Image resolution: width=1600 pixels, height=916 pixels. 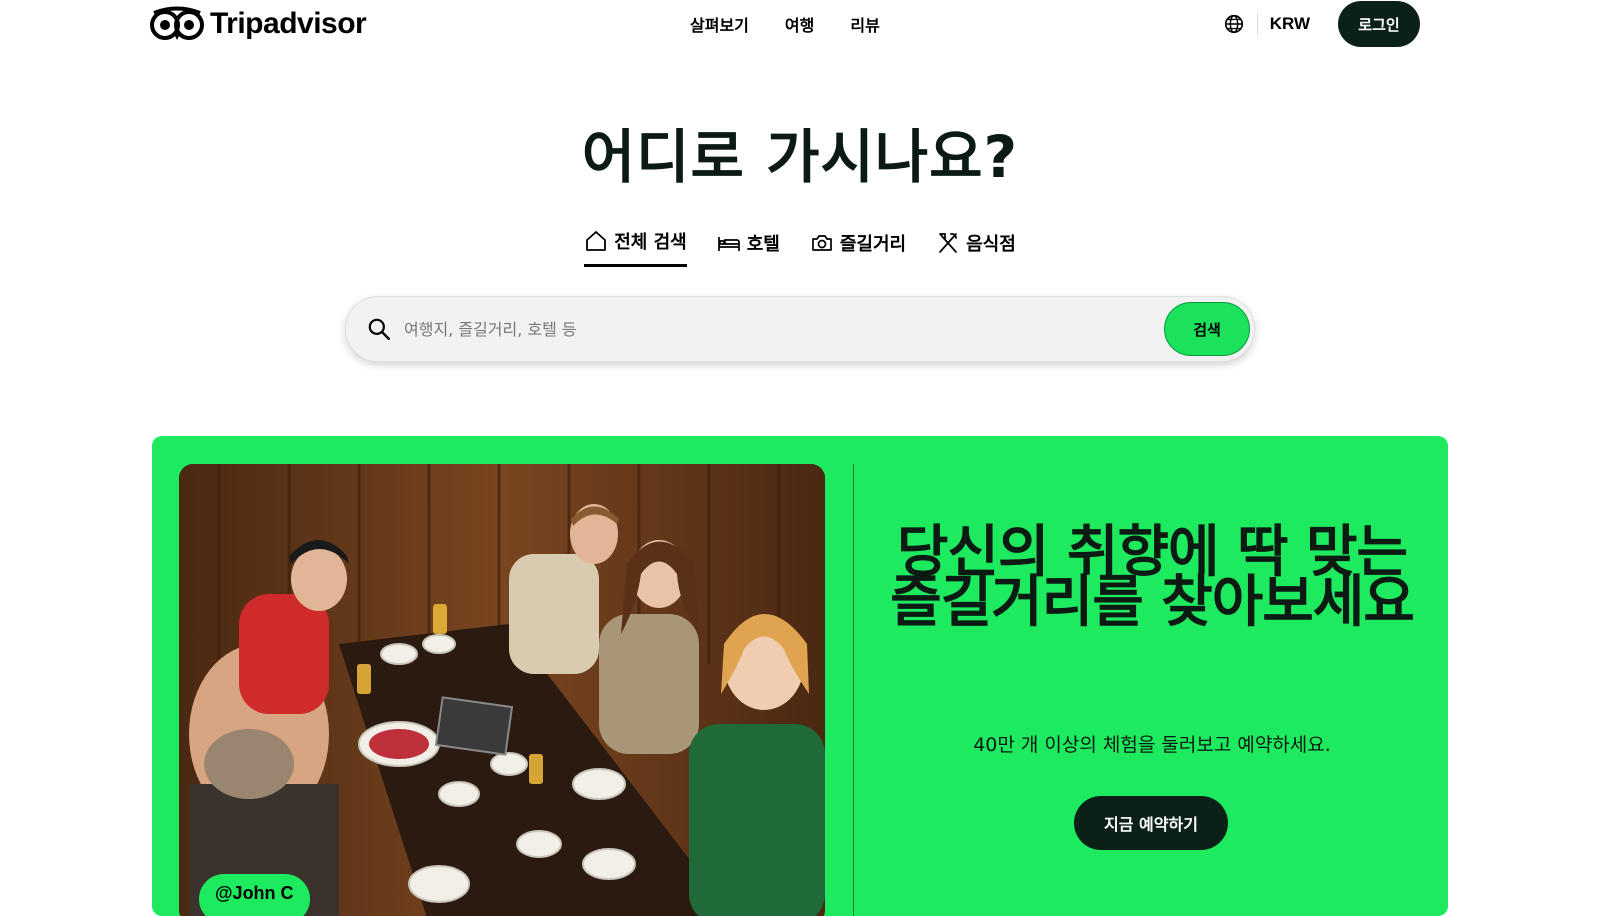 What do you see at coordinates (288, 23) in the screenshot?
I see `brand-name: Tripadvisor` at bounding box center [288, 23].